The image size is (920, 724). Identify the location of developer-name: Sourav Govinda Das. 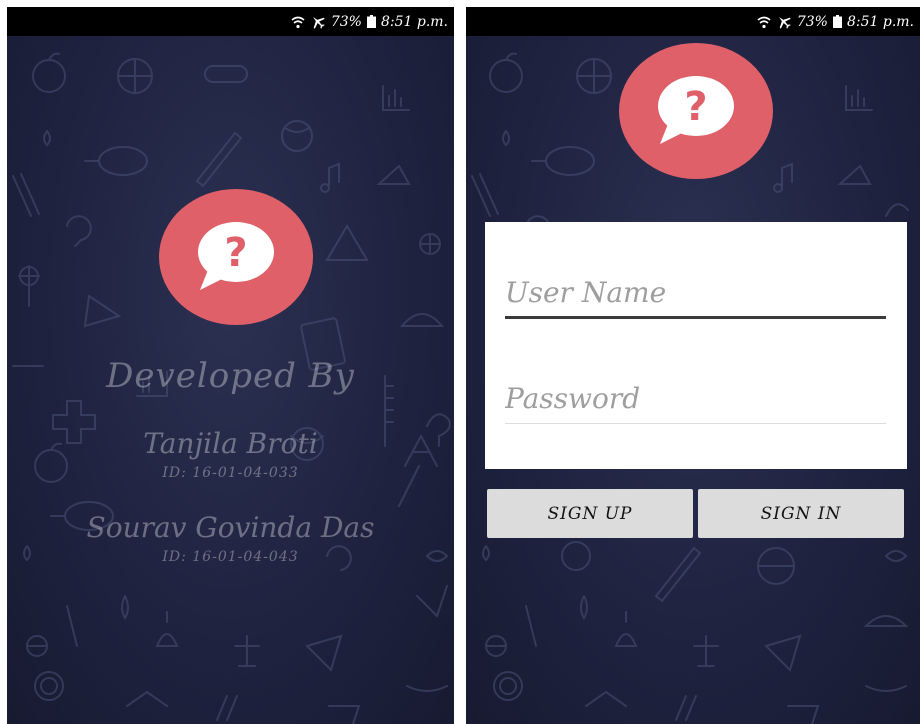
(230, 527).